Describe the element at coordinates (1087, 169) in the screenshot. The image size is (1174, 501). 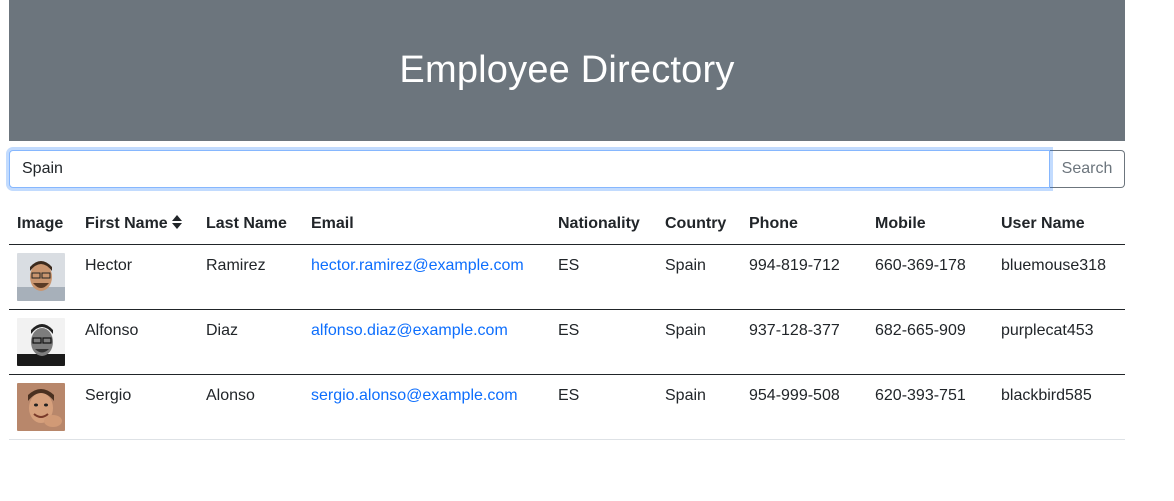
I see `search-button: Search` at that location.